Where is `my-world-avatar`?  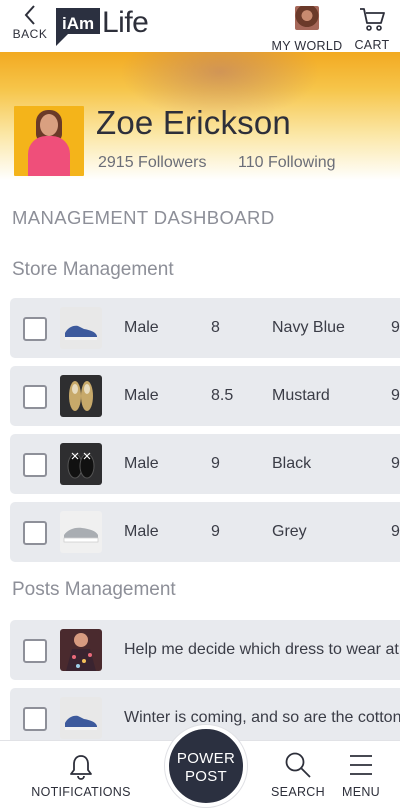 my-world-avatar is located at coordinates (307, 18).